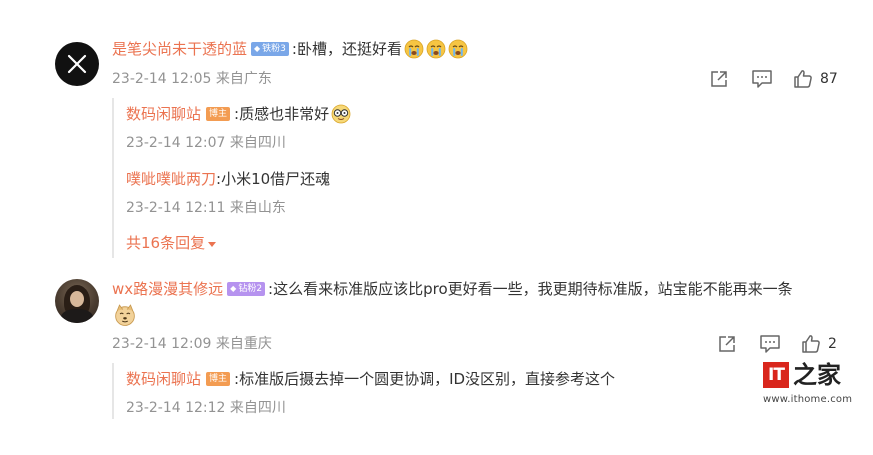 Image resolution: width=873 pixels, height=455 pixels. I want to click on ithome-logo-mark: IT, so click(776, 375).